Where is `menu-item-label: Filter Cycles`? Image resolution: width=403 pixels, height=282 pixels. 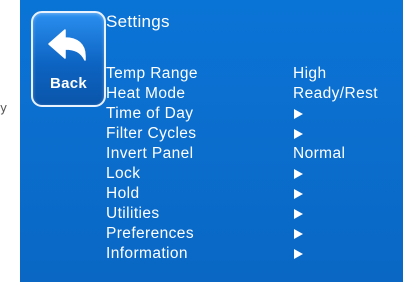 menu-item-label: Filter Cycles is located at coordinates (151, 133).